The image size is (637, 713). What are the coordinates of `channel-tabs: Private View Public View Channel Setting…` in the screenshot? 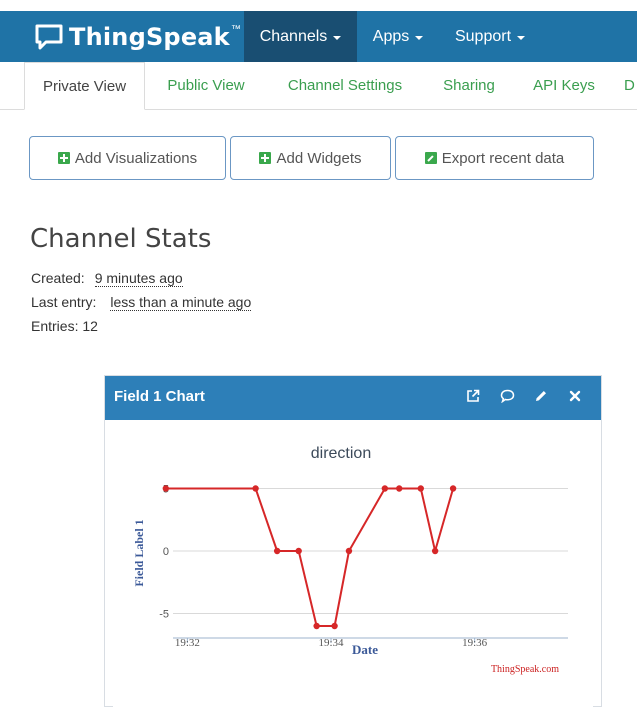 It's located at (318, 86).